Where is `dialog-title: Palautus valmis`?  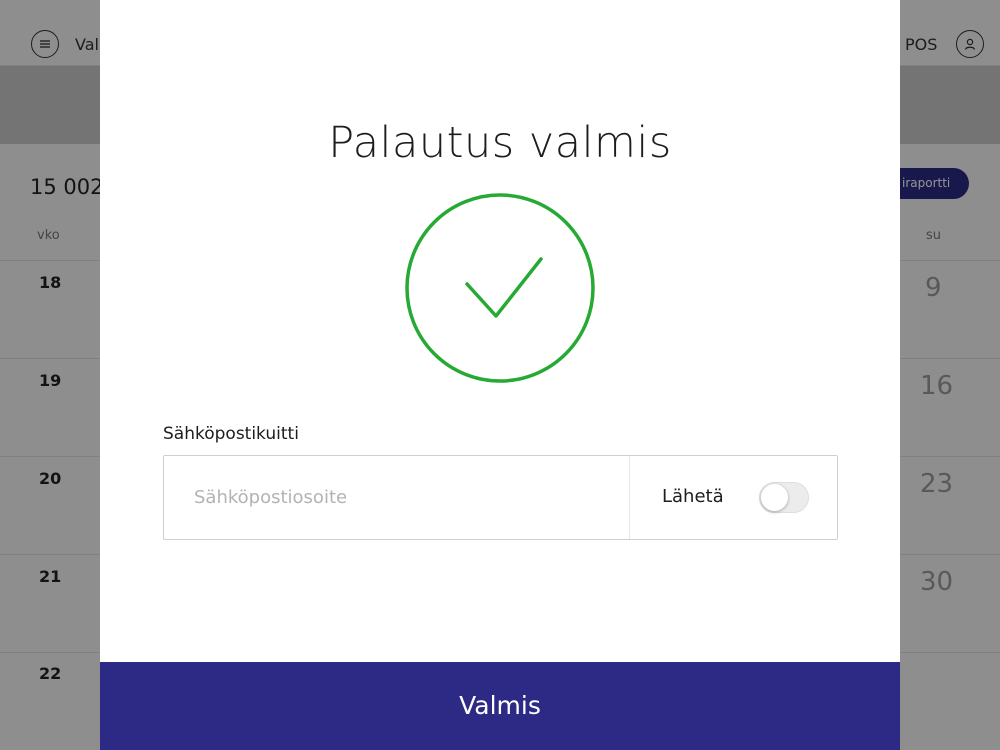 dialog-title: Palautus valmis is located at coordinates (500, 143).